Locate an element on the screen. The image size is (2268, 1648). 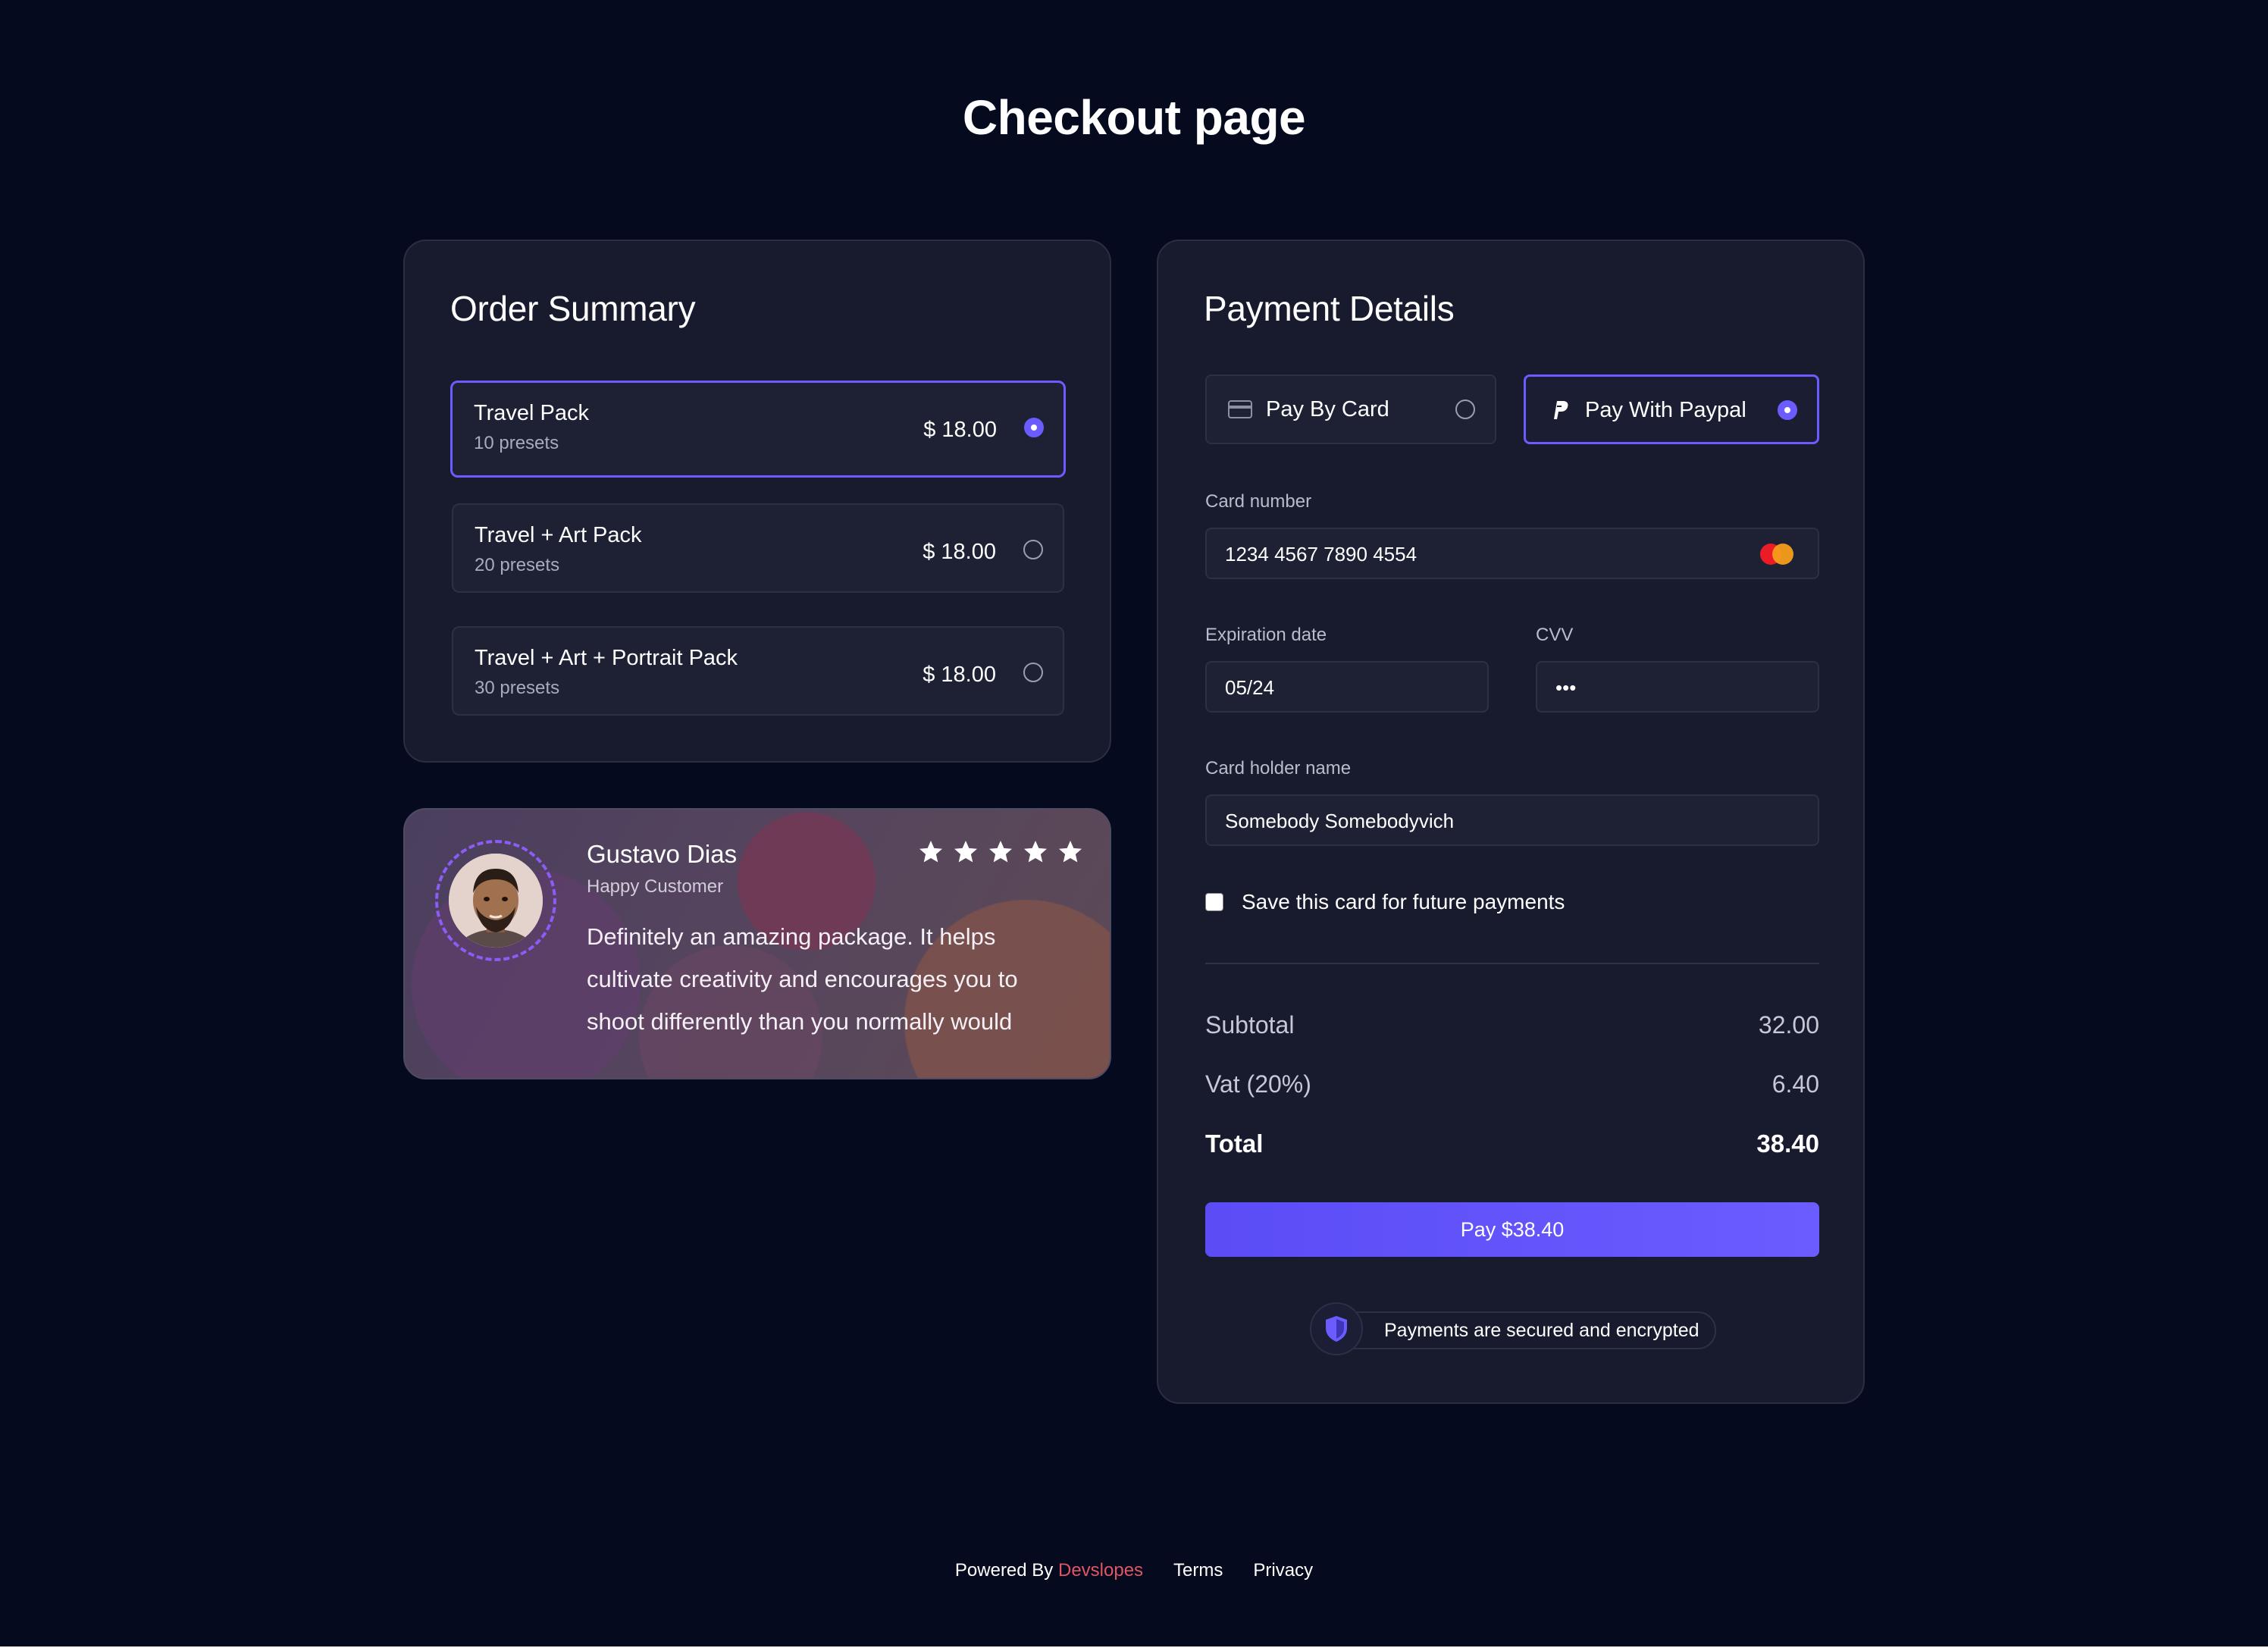
payment-details-title: Payment Details is located at coordinates (1329, 308).